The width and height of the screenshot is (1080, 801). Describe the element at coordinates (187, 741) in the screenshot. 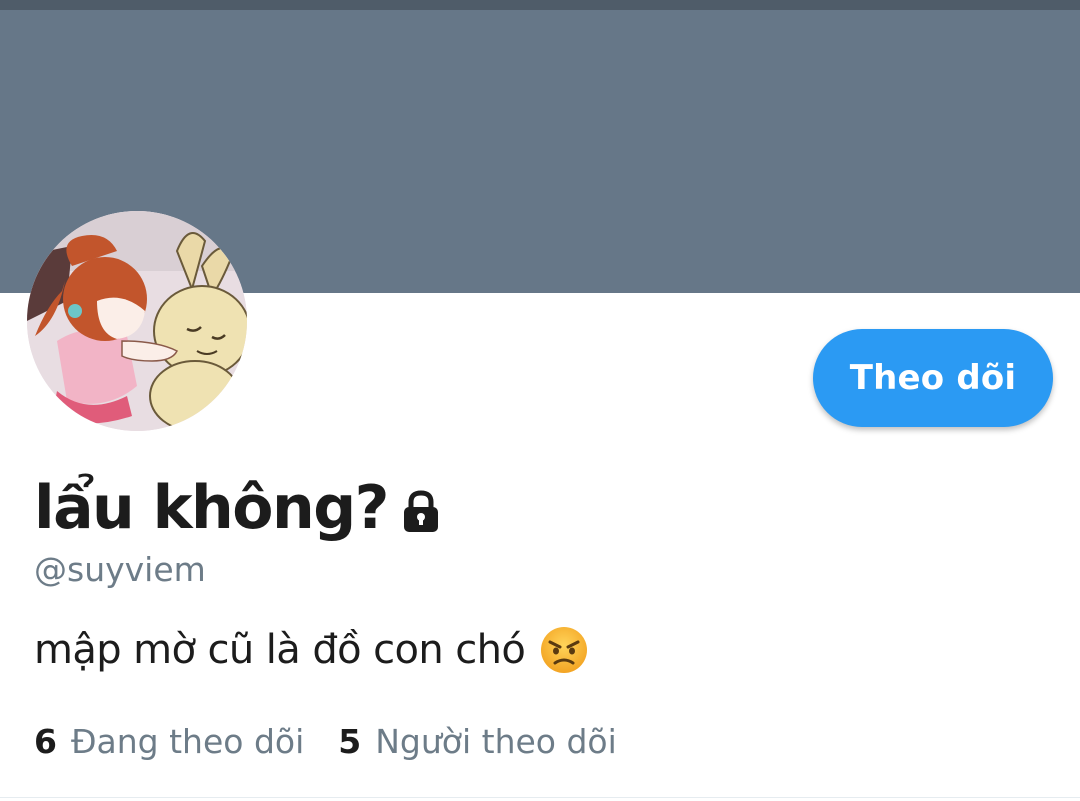

I see `following-label: Đang theo dõi` at that location.